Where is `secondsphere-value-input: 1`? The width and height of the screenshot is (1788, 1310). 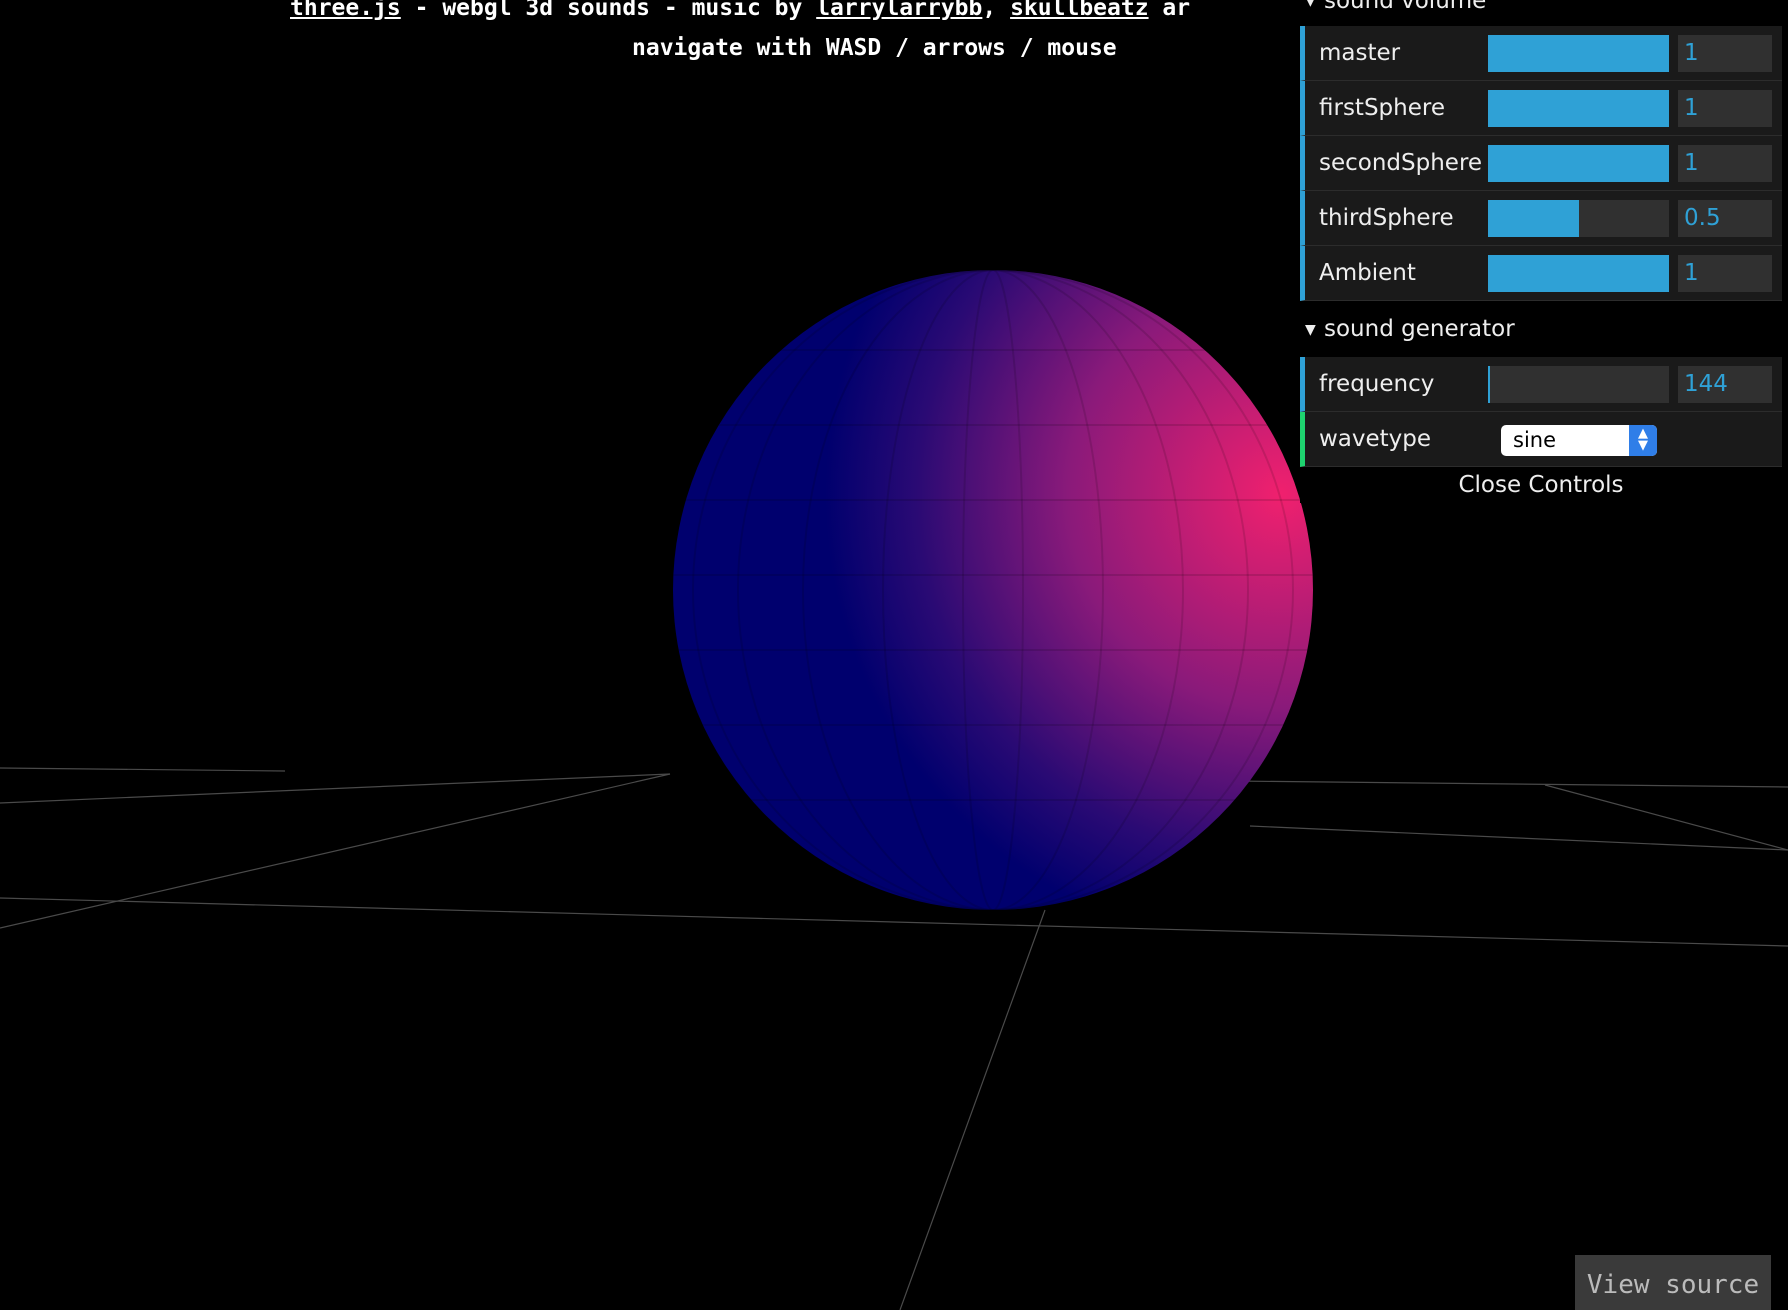 secondsphere-value-input: 1 is located at coordinates (1725, 163).